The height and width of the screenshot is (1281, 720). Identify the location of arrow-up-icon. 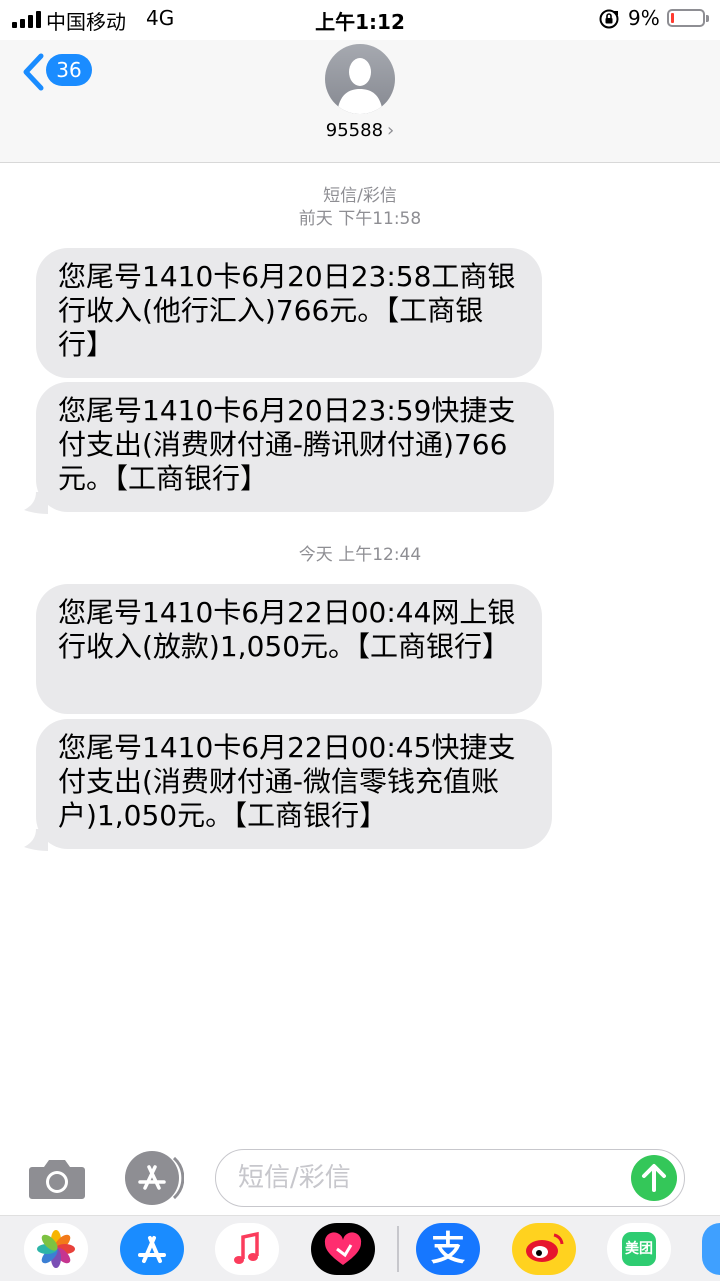
(654, 1178).